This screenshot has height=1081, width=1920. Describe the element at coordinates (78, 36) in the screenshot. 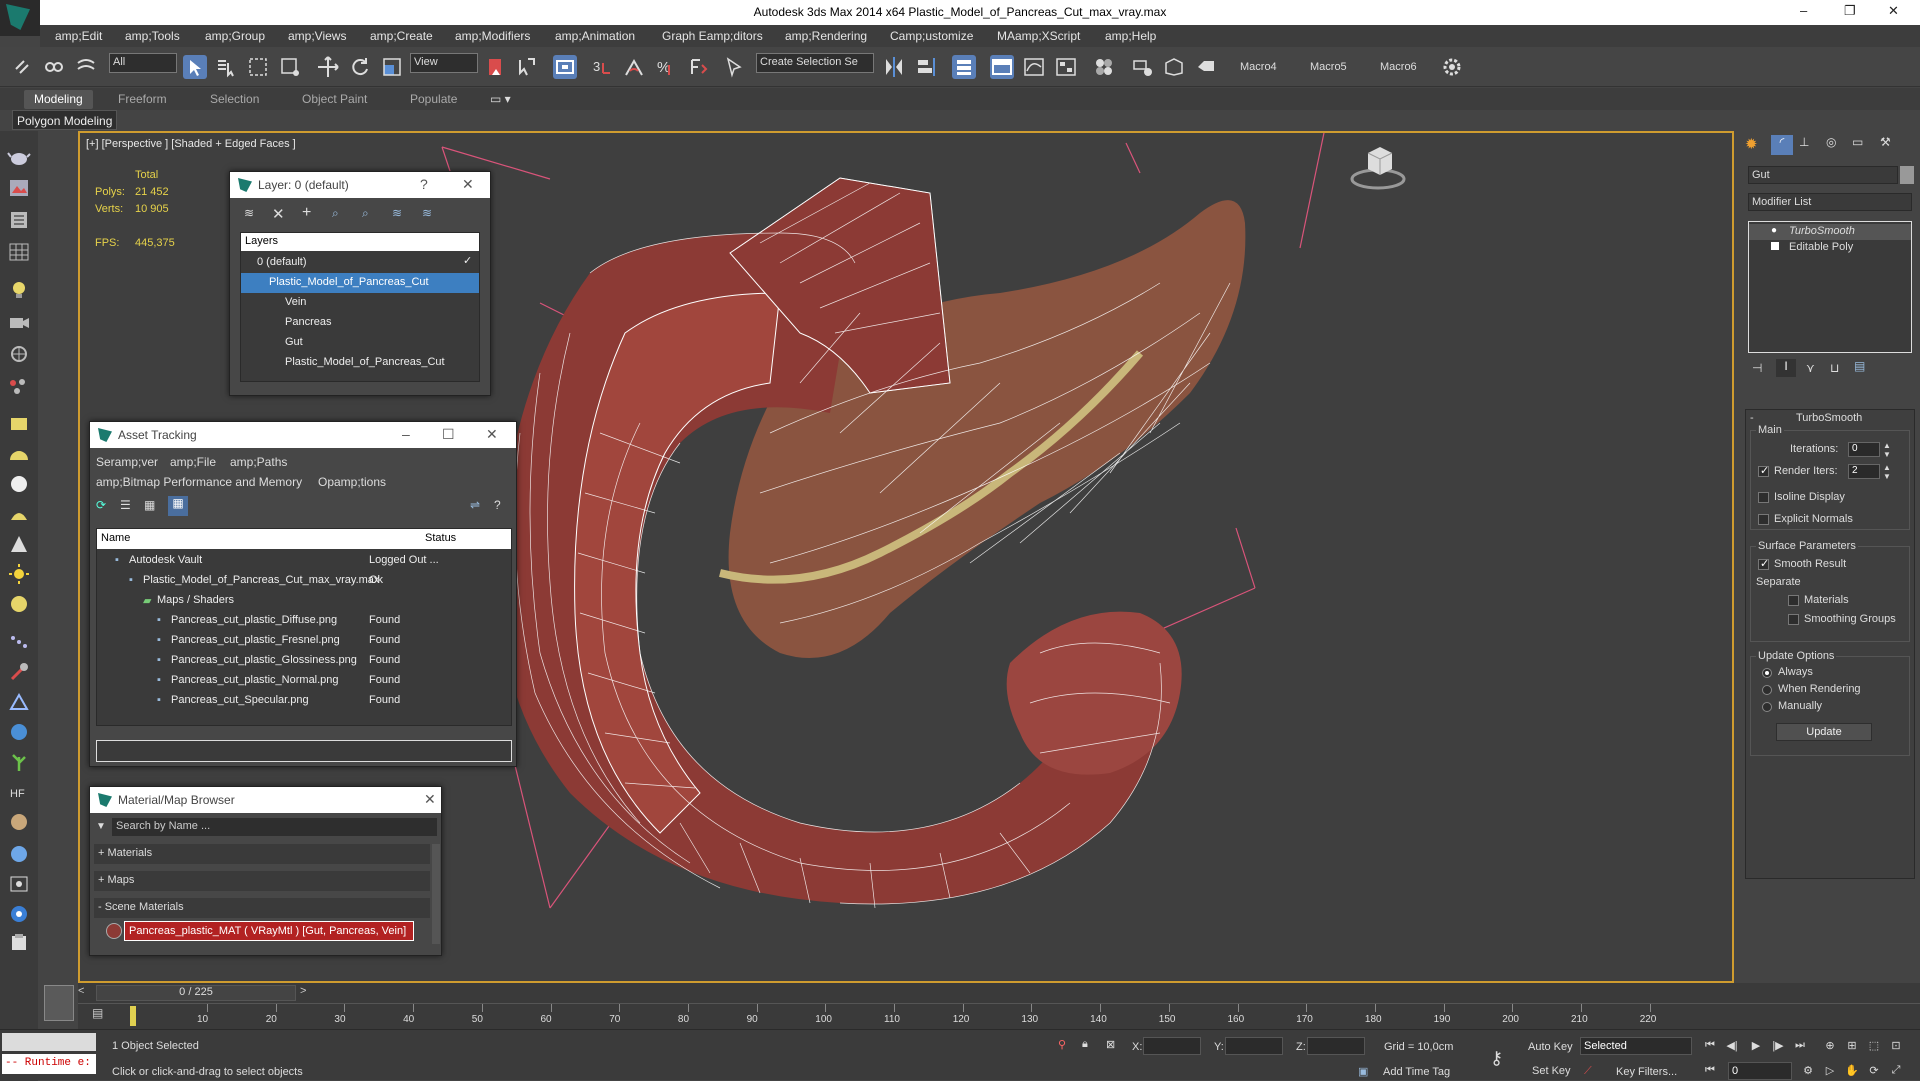

I see `menu-edit: amp;Edit` at that location.